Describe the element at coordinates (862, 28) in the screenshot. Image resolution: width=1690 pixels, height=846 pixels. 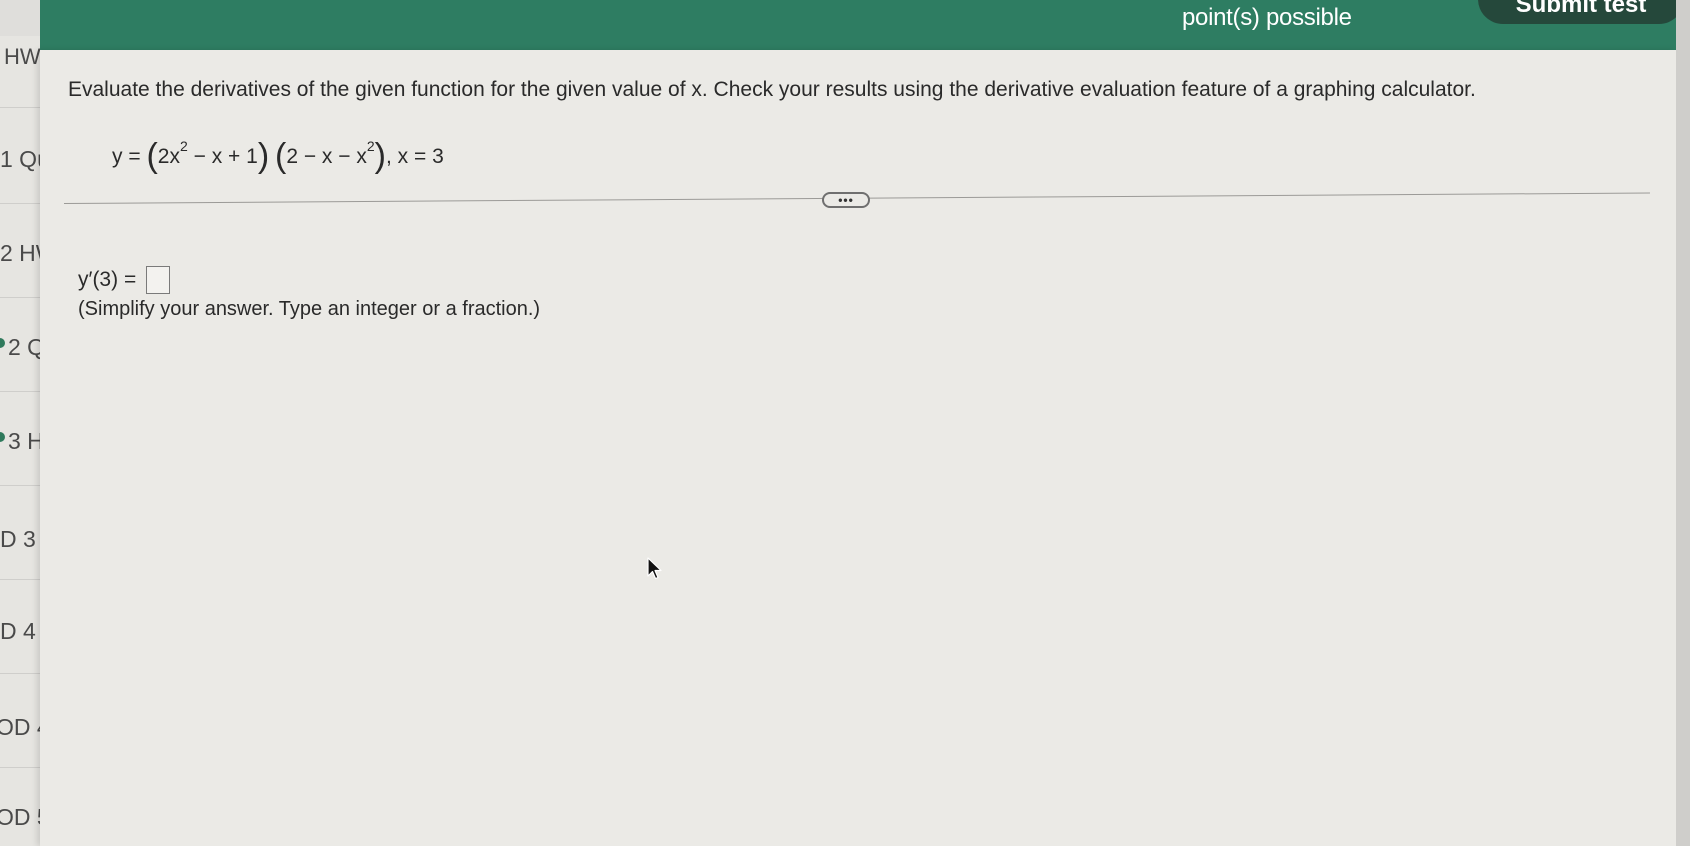
I see `test-header: point(s) possible Submit test` at that location.